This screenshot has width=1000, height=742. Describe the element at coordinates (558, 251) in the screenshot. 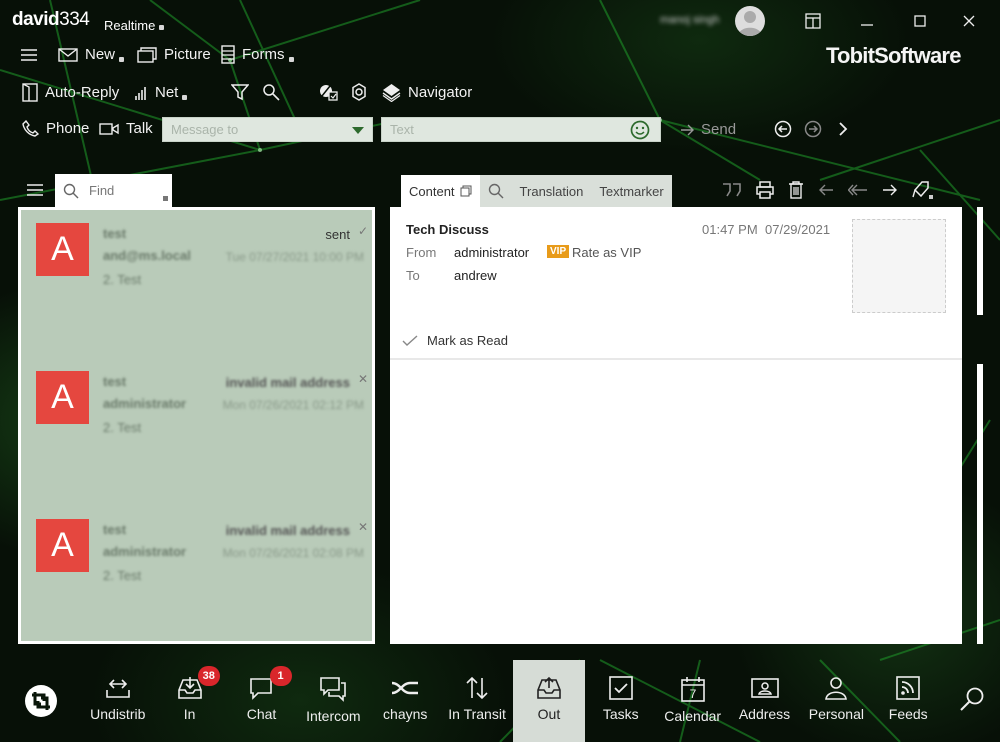

I see `vip-badge: VIP` at that location.